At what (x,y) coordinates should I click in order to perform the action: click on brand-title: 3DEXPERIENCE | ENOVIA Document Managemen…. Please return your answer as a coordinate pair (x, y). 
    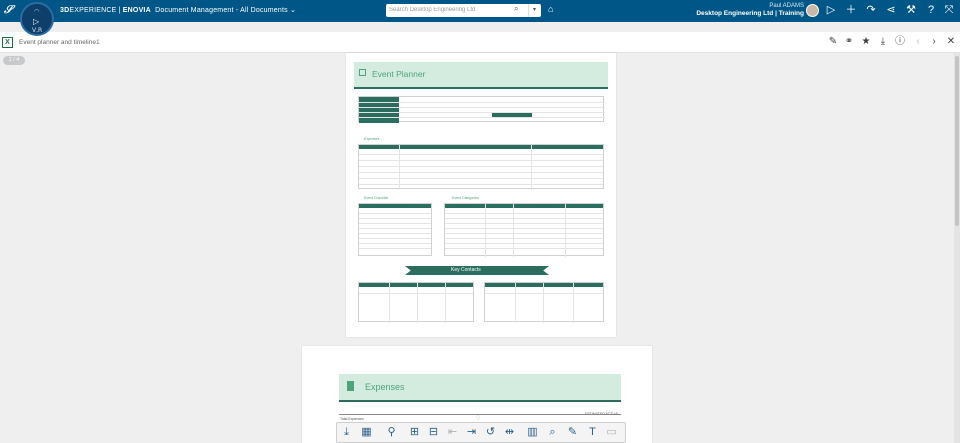
    Looking at the image, I should click on (178, 10).